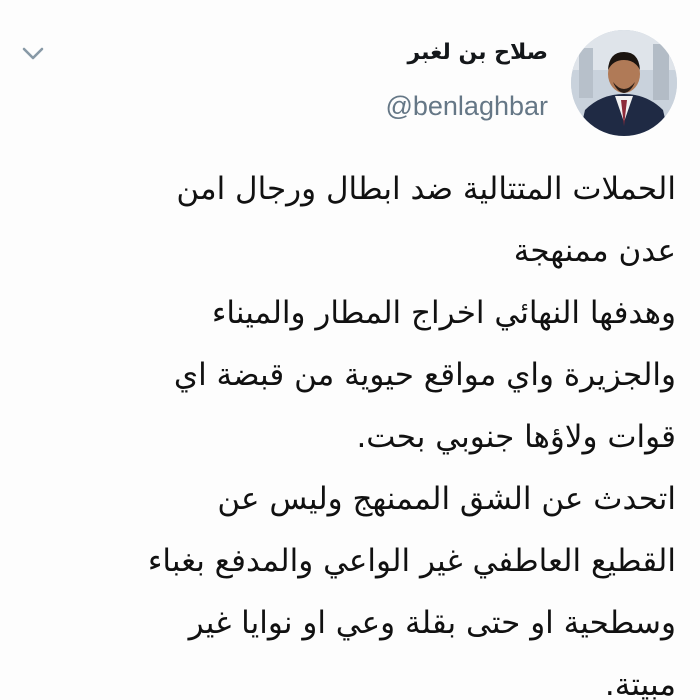 The height and width of the screenshot is (700, 700). Describe the element at coordinates (432, 623) in the screenshot. I see `tweet-text-line: وسطحية او حتى بقلة وعي او نوايا غير` at that location.